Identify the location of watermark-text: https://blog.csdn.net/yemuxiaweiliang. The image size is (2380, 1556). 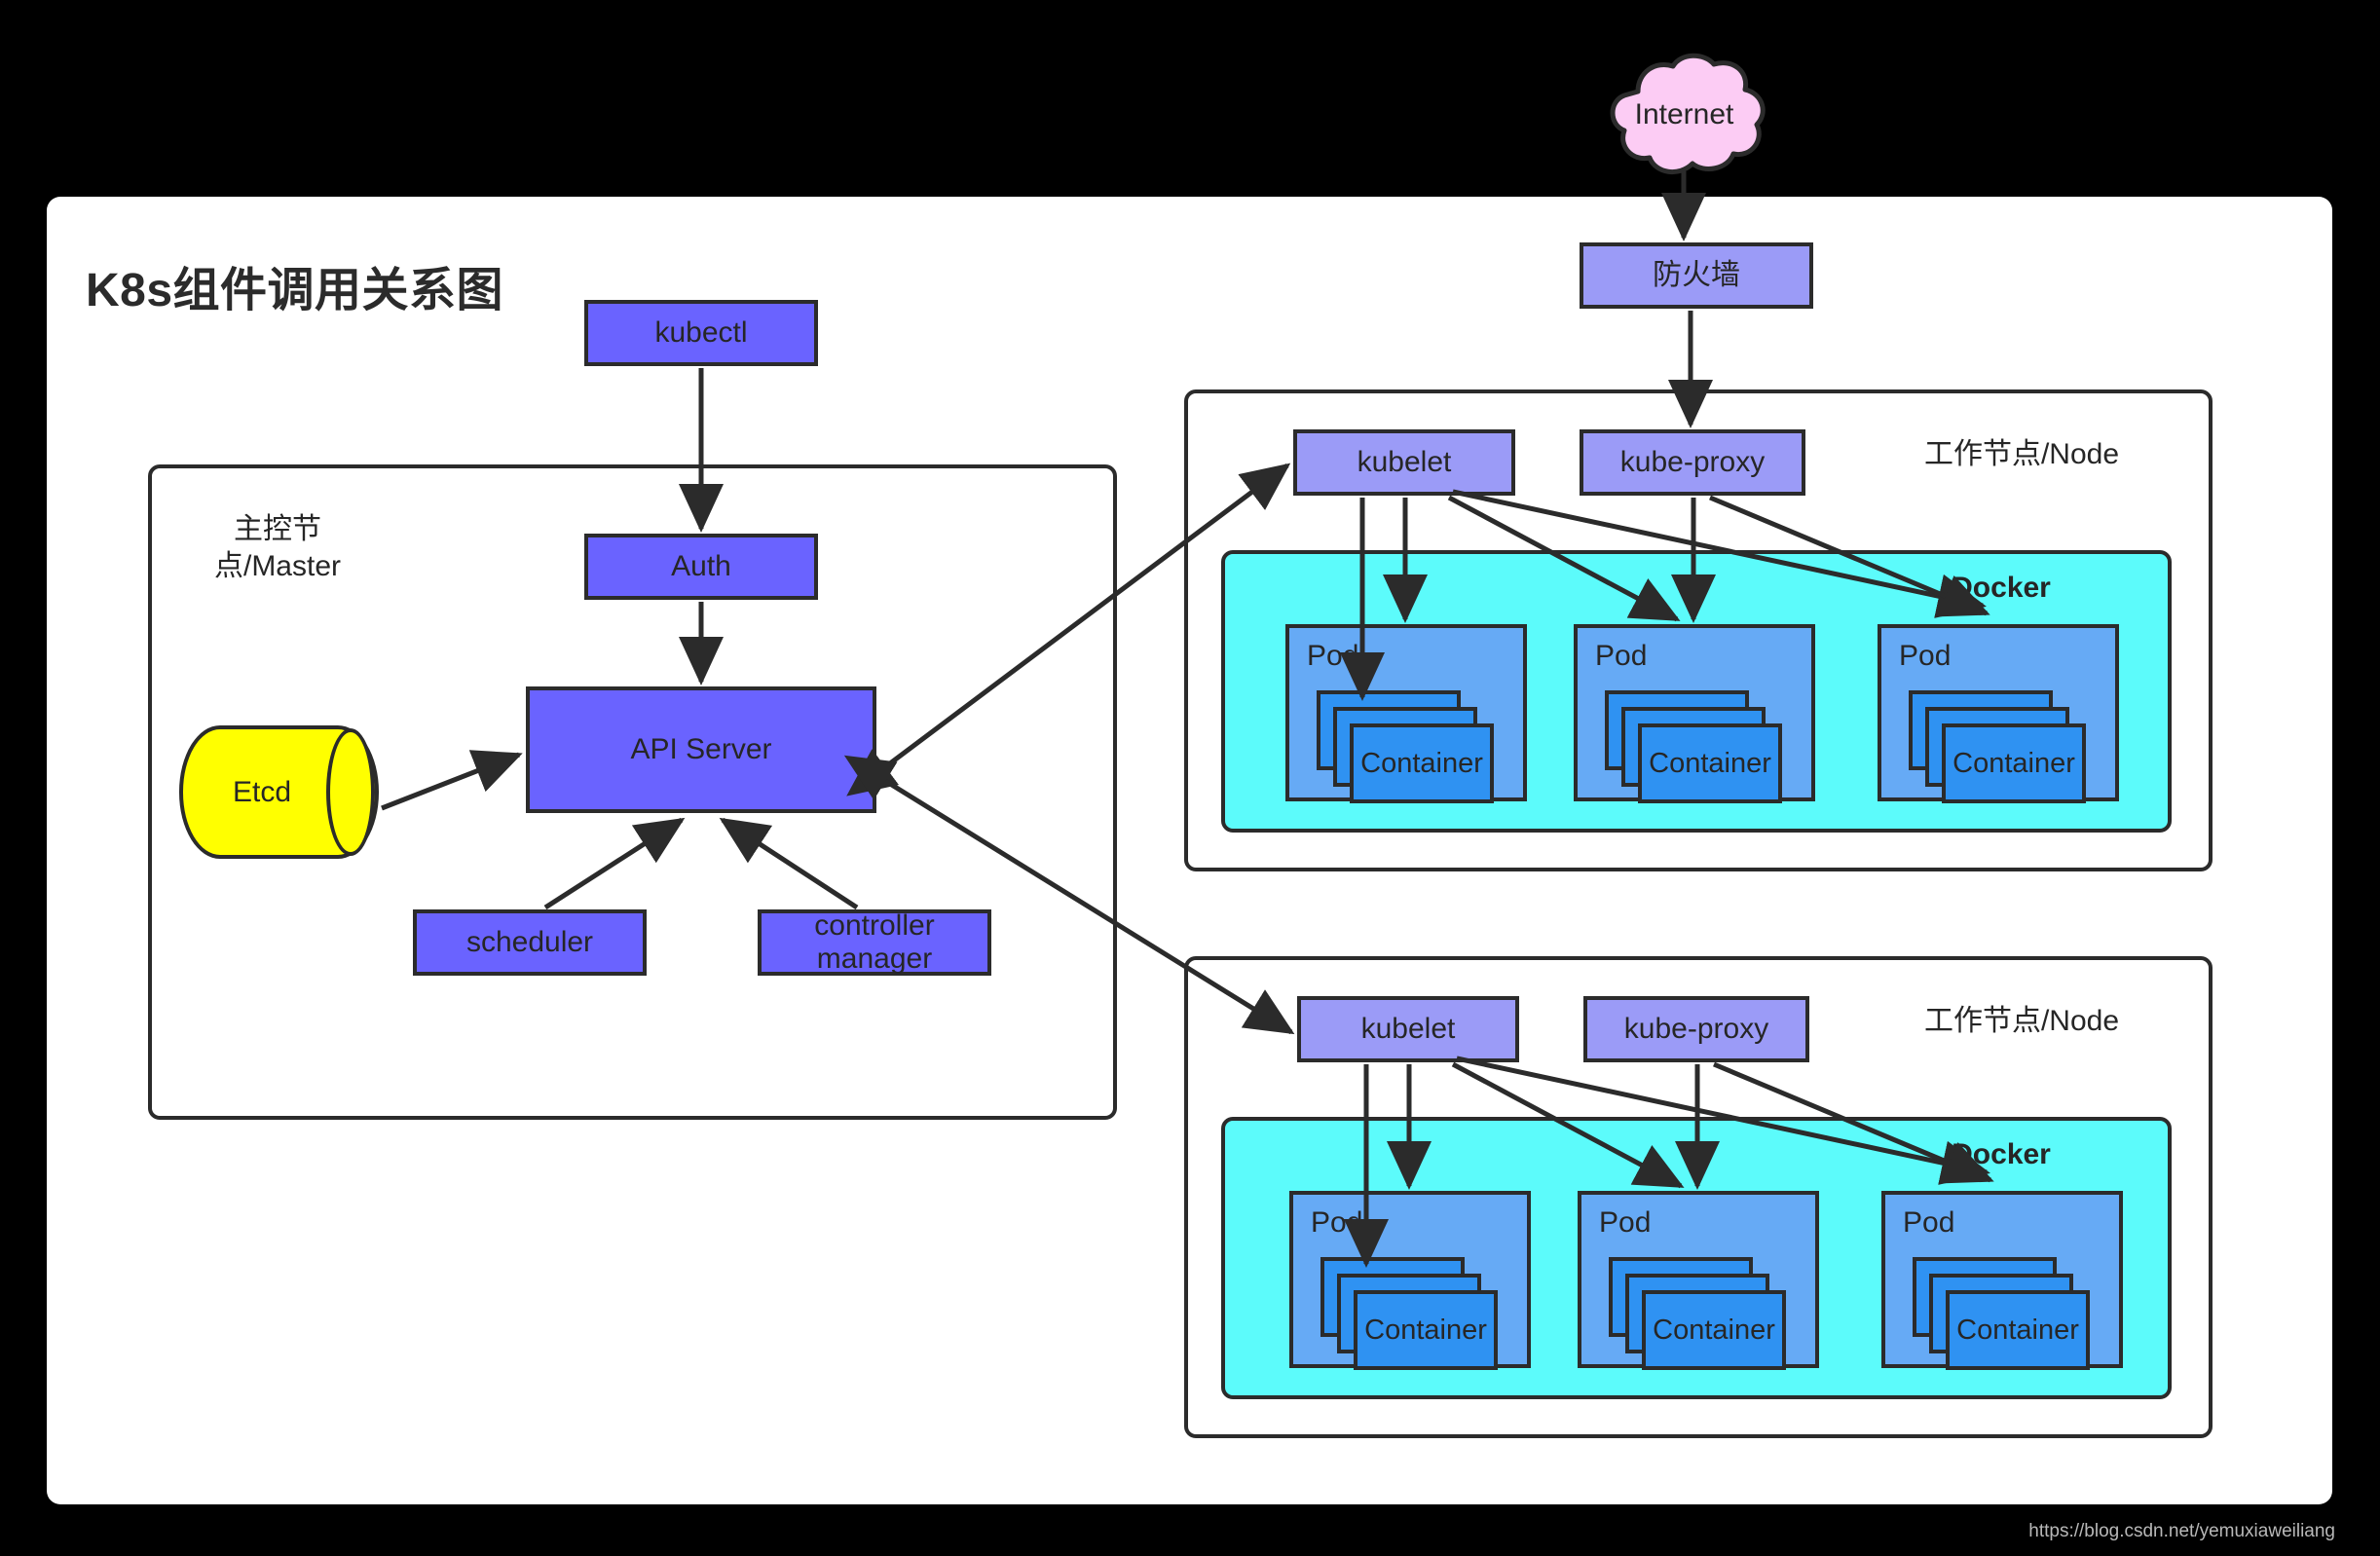
(2181, 1531).